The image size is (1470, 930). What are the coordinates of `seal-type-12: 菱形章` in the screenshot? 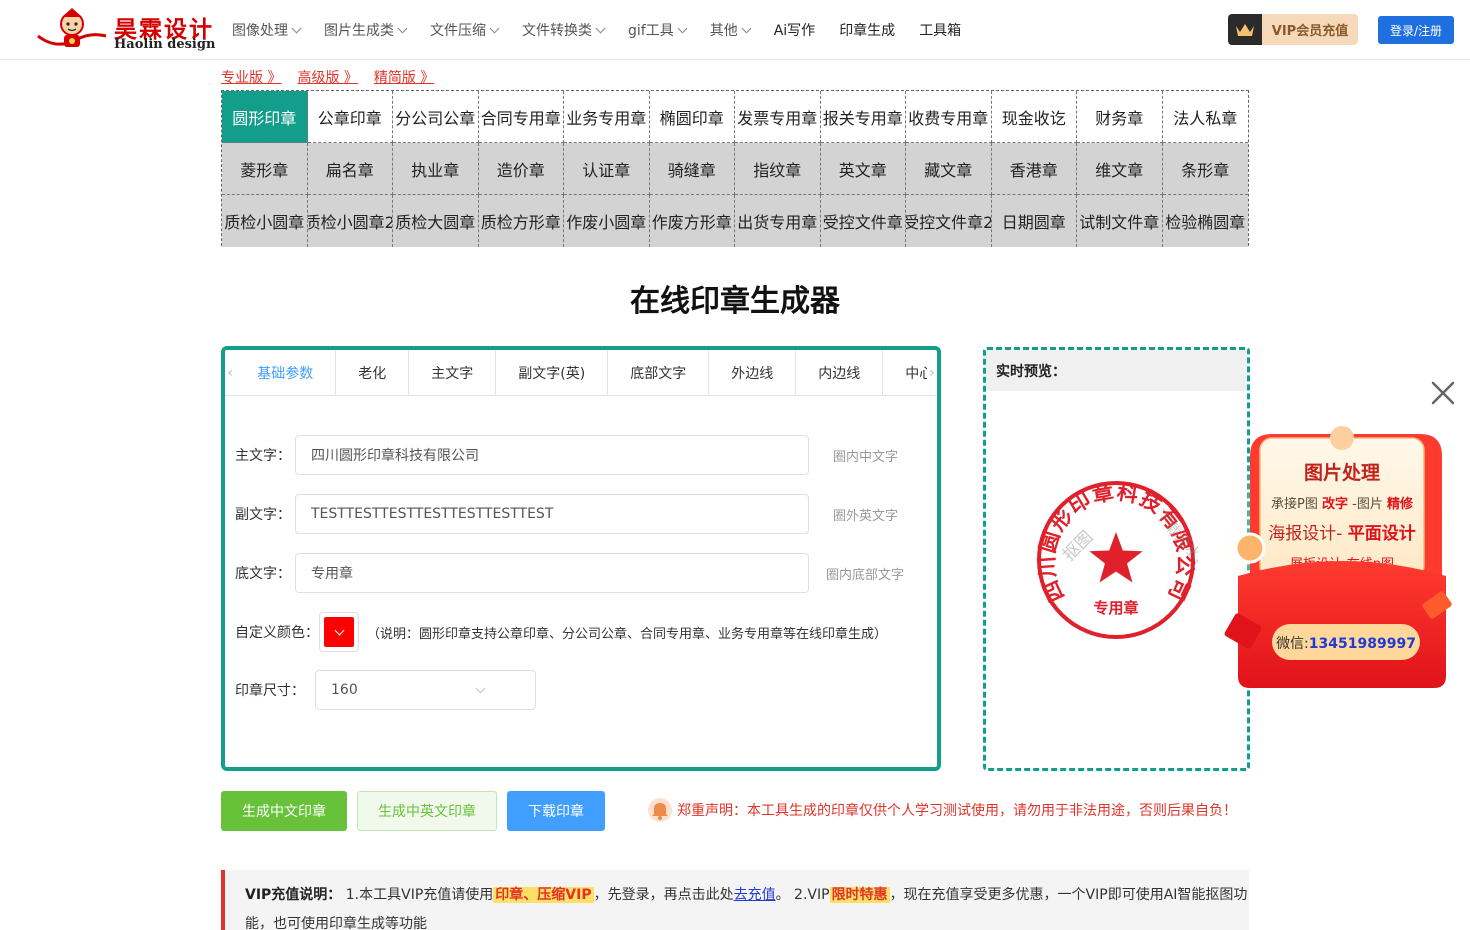 It's located at (265, 169).